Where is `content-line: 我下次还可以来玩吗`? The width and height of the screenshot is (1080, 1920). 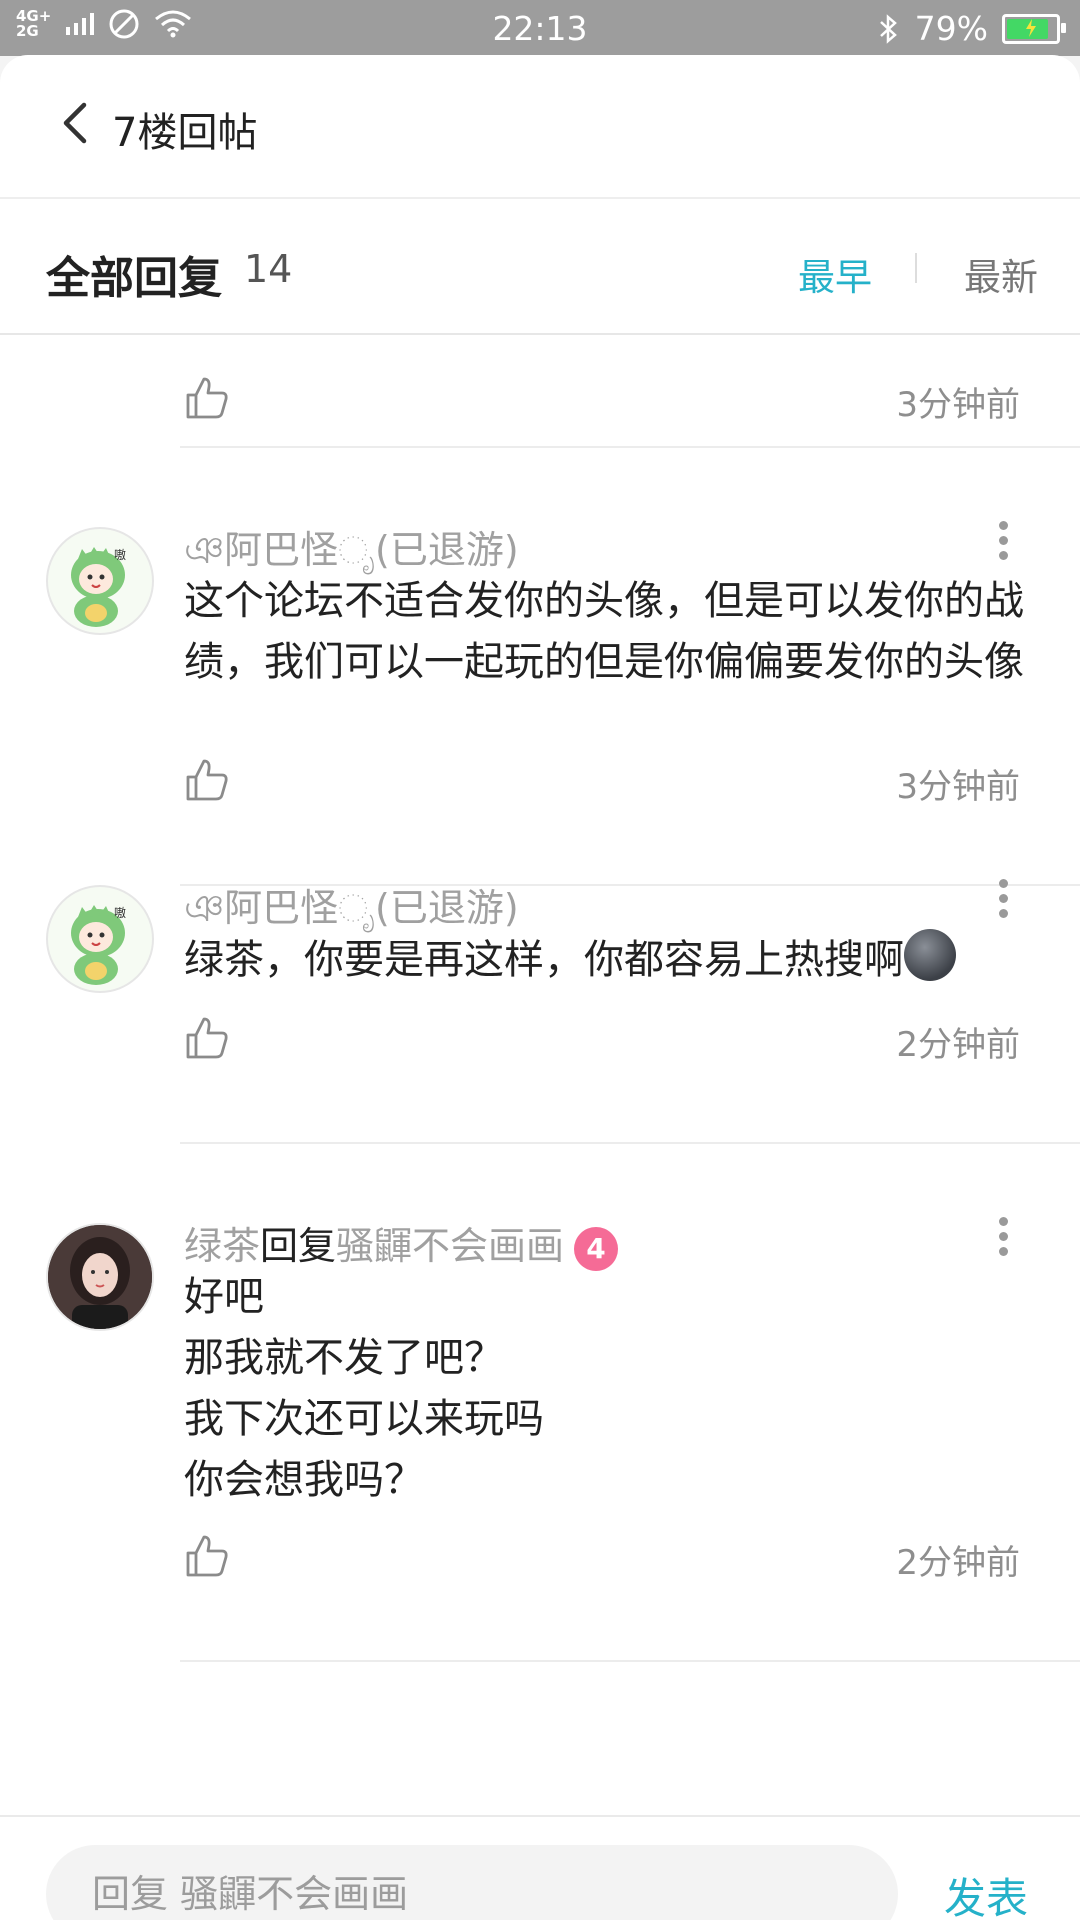
content-line: 我下次还可以来玩吗 is located at coordinates (364, 1419).